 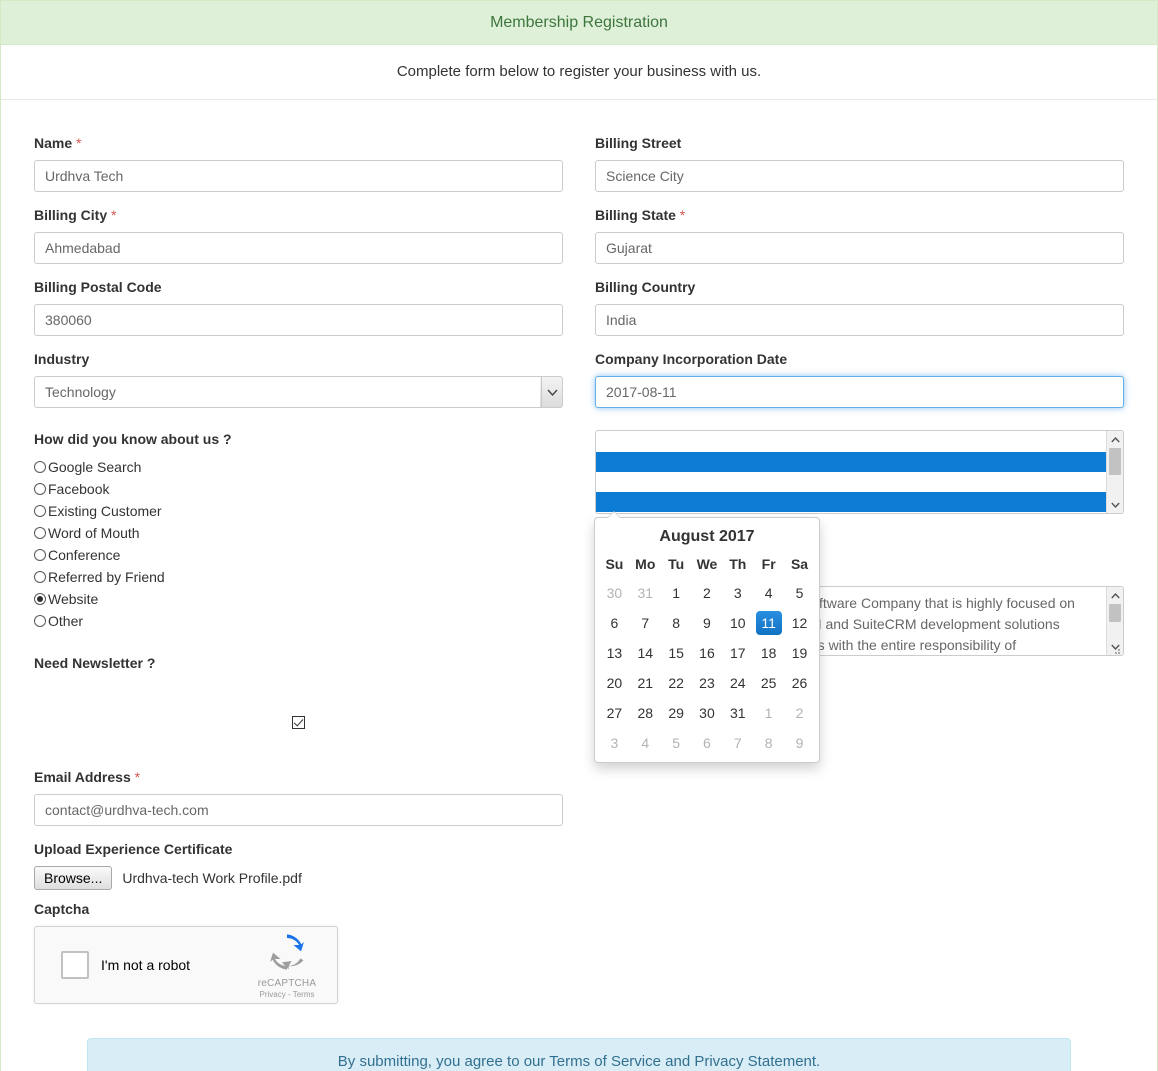 I want to click on multi-select-listbox, so click(x=859, y=472).